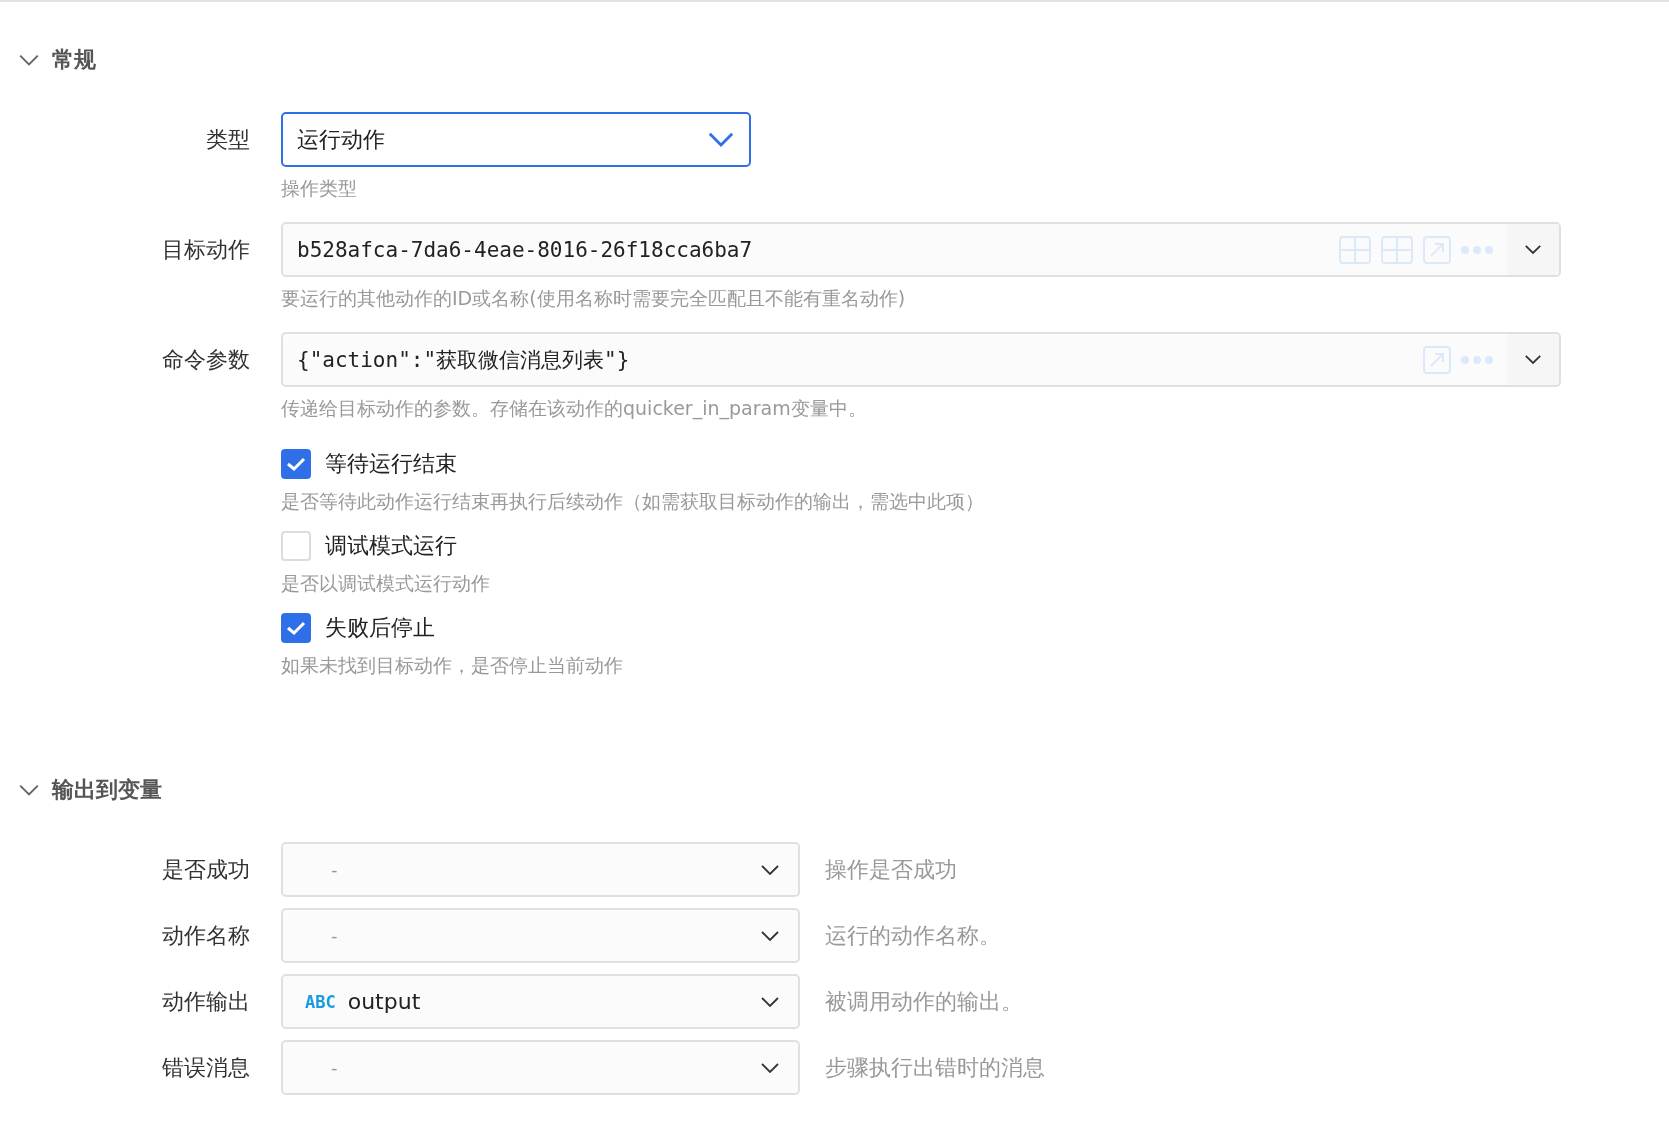  What do you see at coordinates (391, 546) in the screenshot?
I see `checkbox-label: 调试模式运行` at bounding box center [391, 546].